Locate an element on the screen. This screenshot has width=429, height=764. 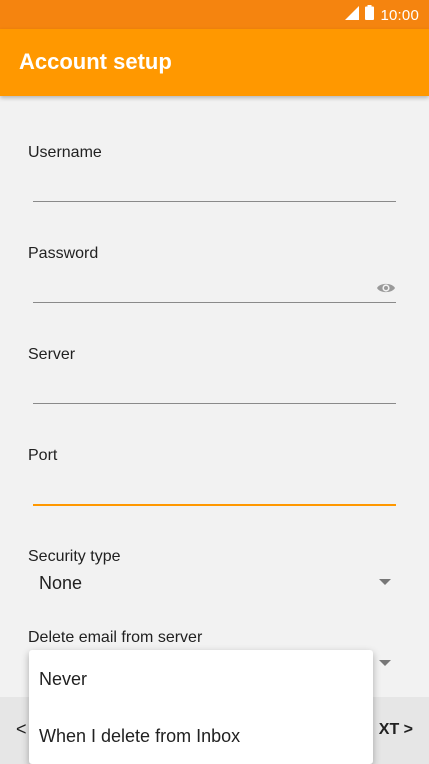
security-type-select: None is located at coordinates (60, 583).